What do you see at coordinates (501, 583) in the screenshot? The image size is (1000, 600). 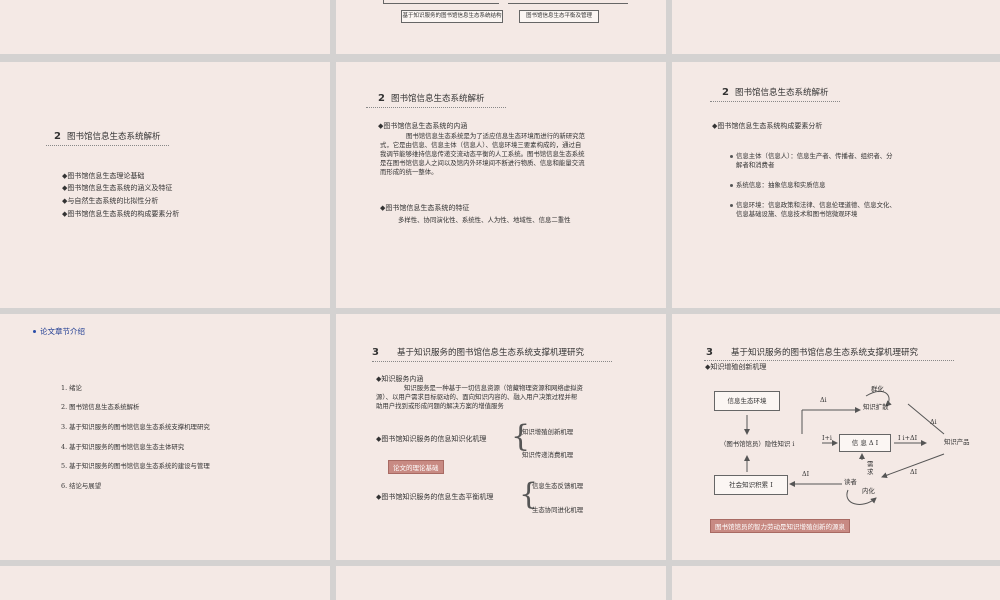 I see `slide-bottom-middle` at bounding box center [501, 583].